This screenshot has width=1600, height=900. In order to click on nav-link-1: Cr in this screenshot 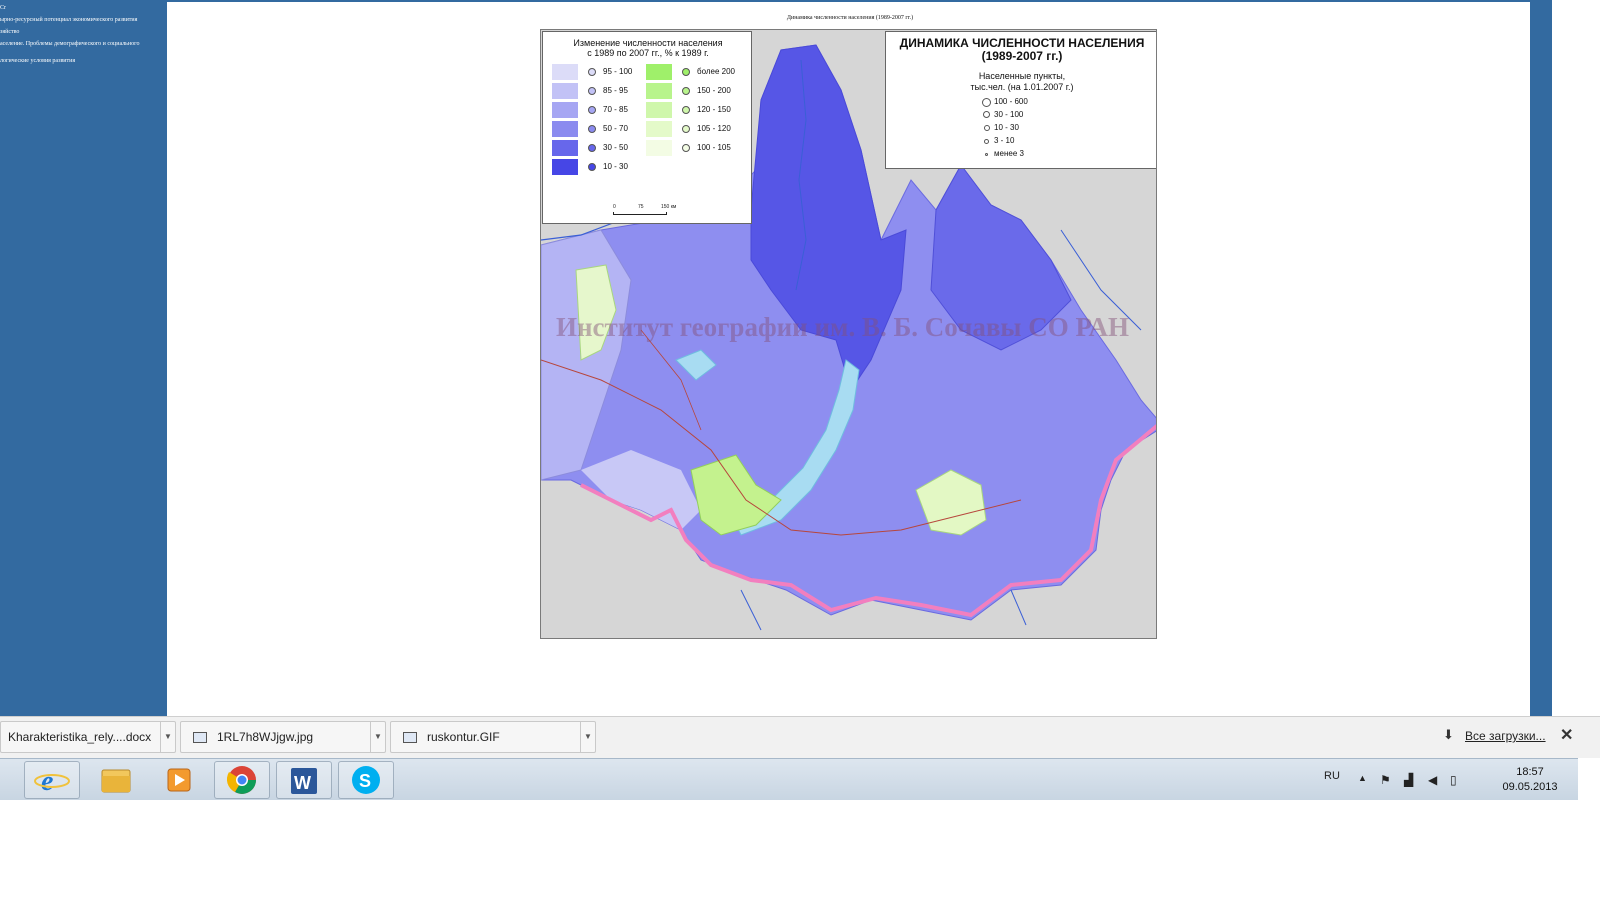, I will do `click(3, 8)`.